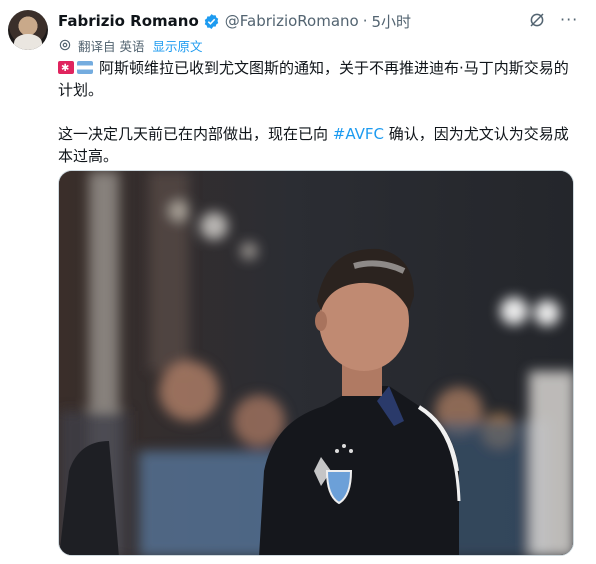  I want to click on show-original-link: 显示原文, so click(177, 45).